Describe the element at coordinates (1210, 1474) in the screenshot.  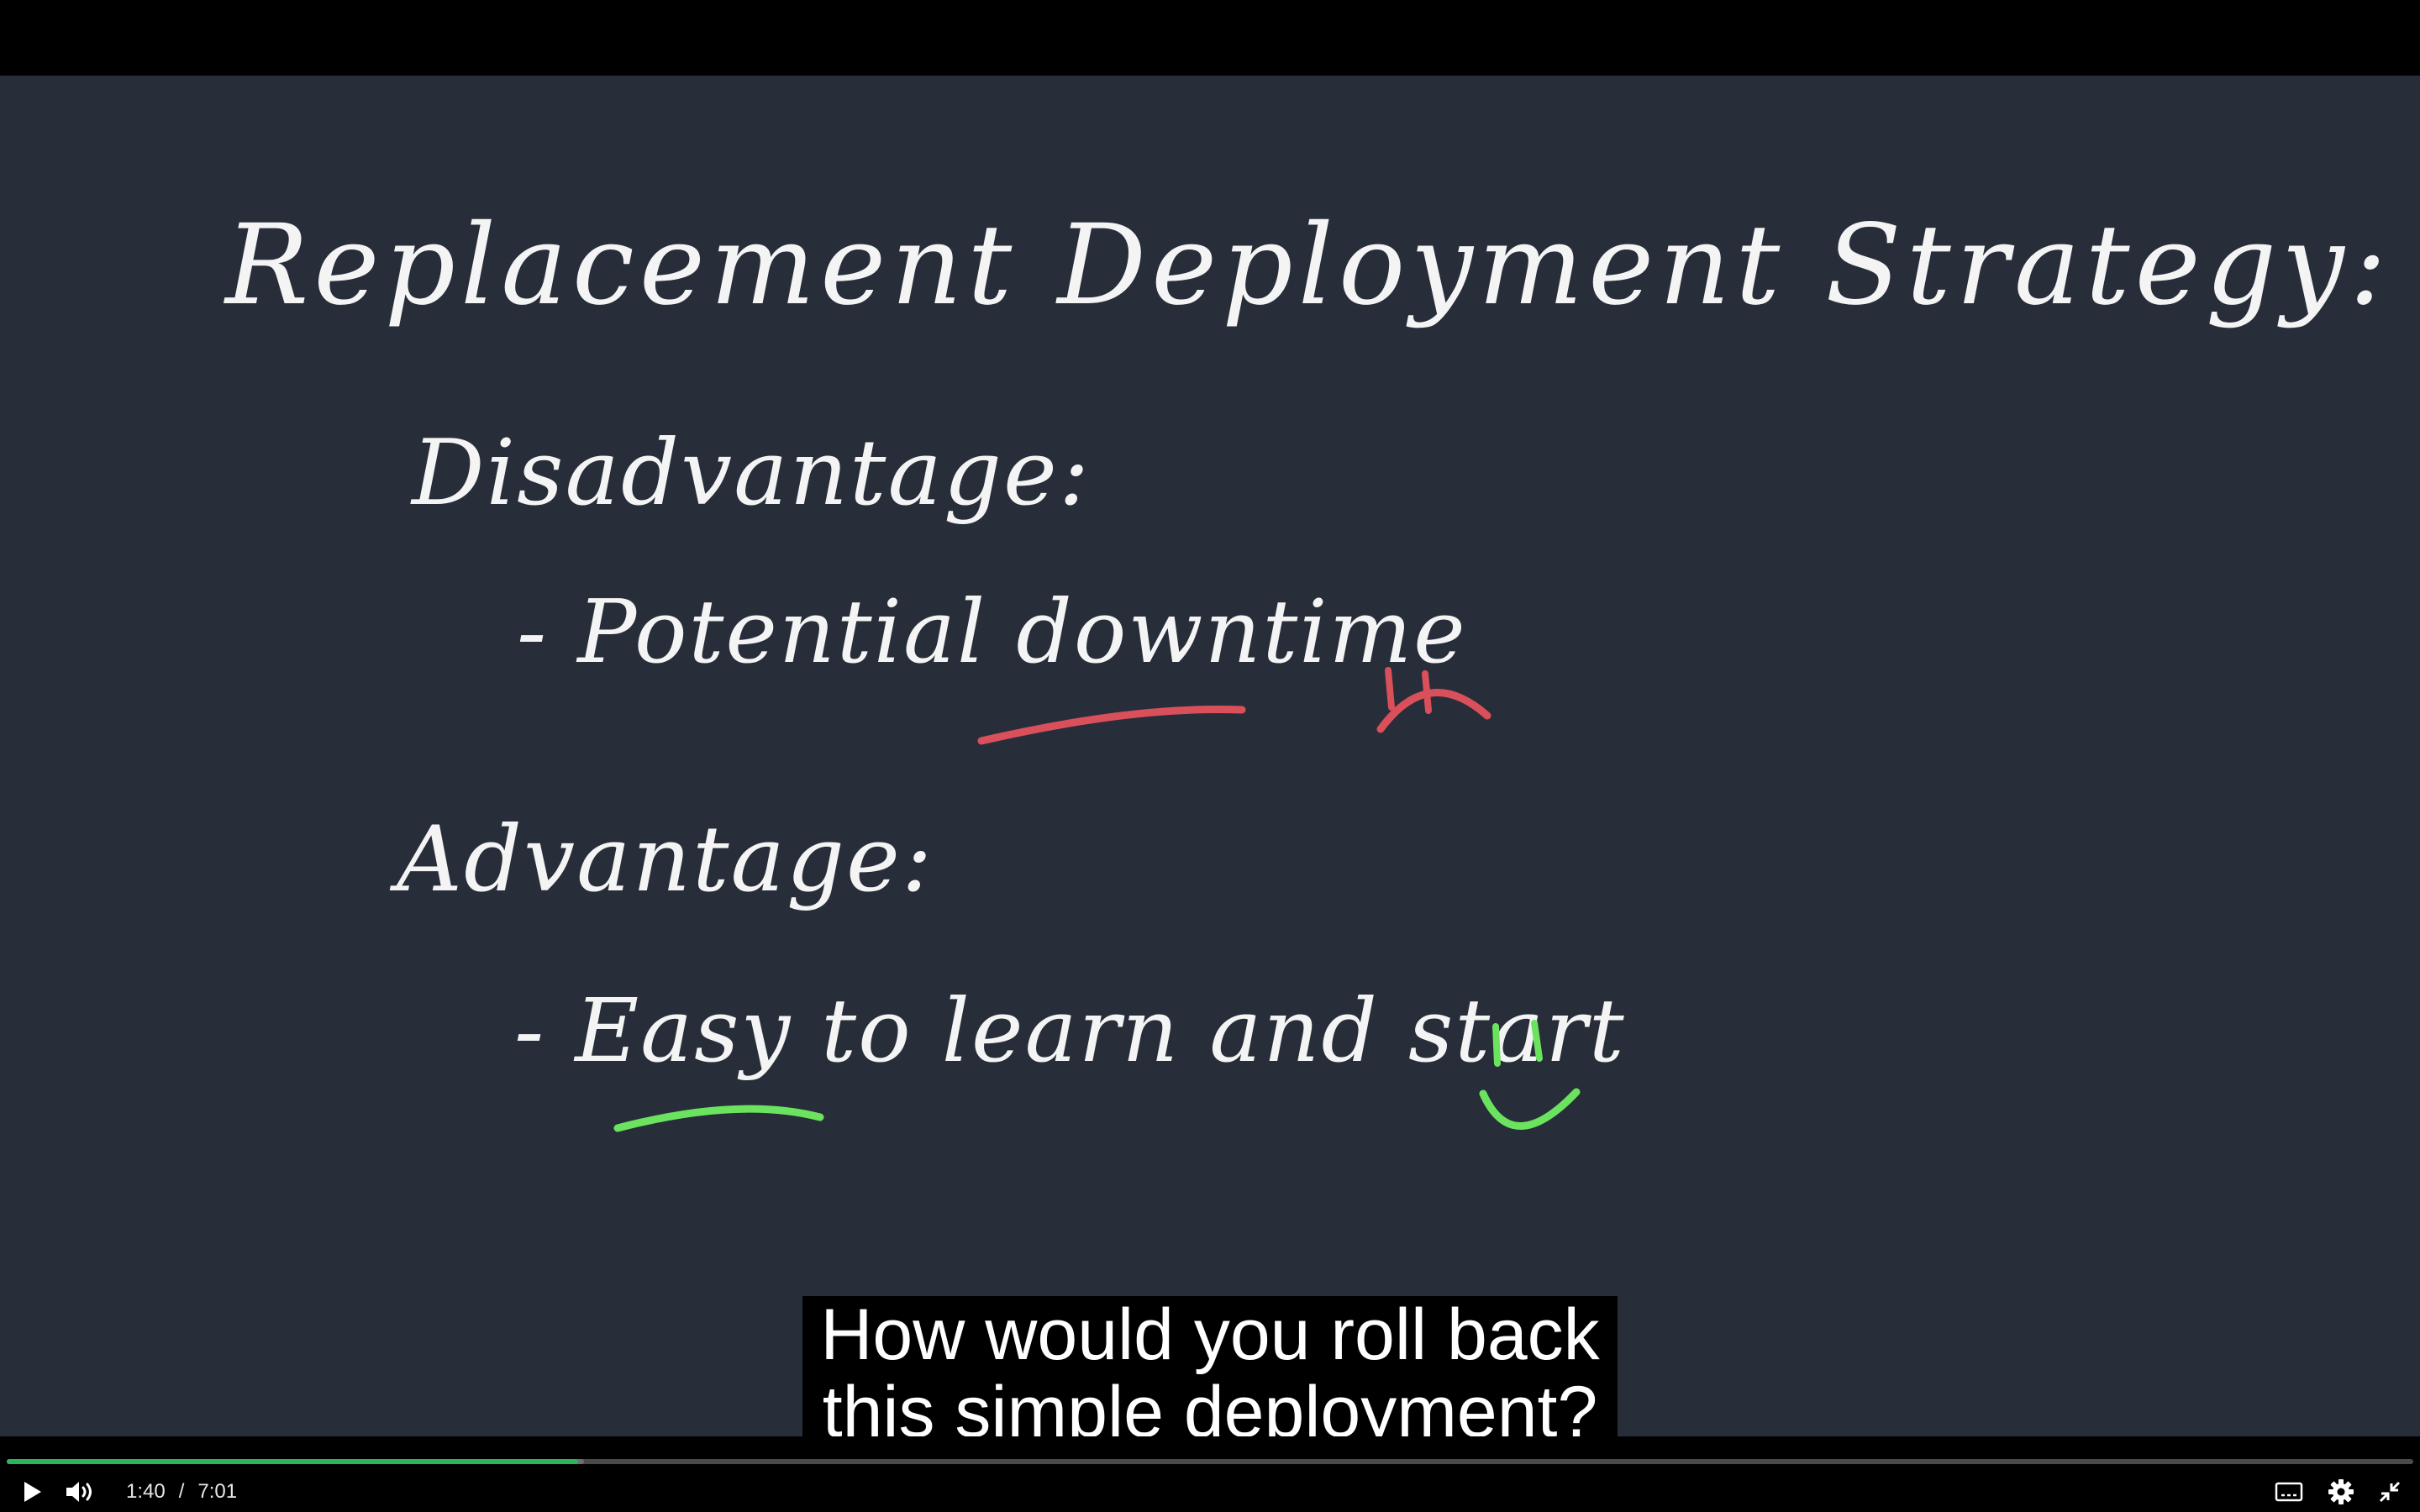
I see `control-bar: 1:40 / 7:01` at that location.